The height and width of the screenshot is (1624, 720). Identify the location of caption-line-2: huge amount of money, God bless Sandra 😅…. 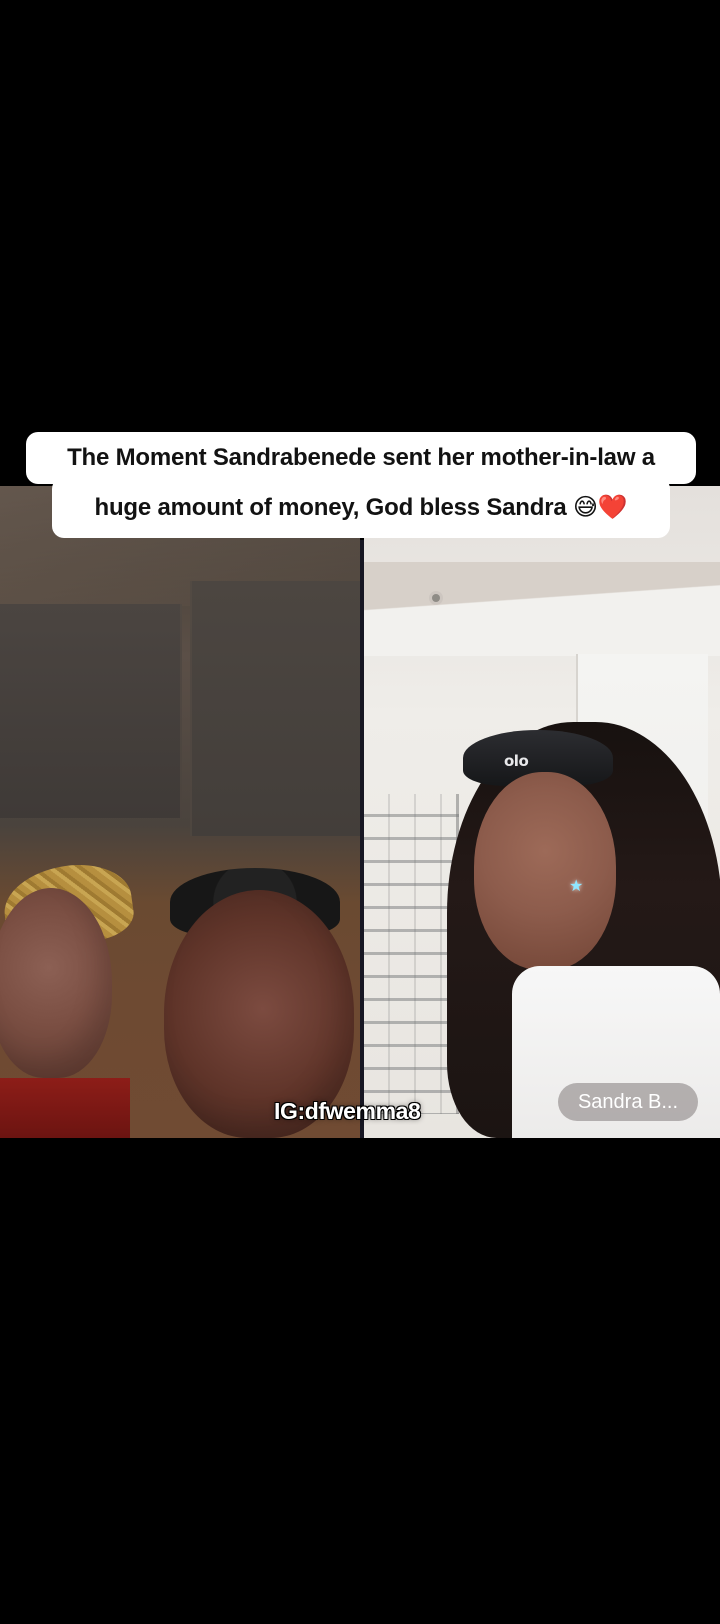
(361, 507).